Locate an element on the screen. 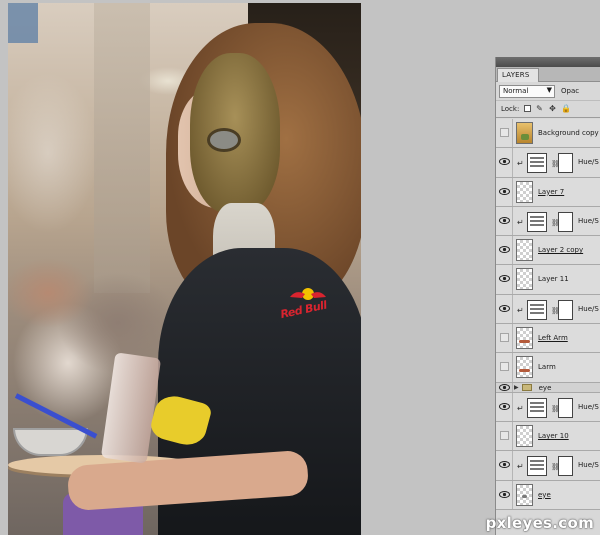 The height and width of the screenshot is (535, 600). dropdown-arrow-icon: ▼ is located at coordinates (549, 90).